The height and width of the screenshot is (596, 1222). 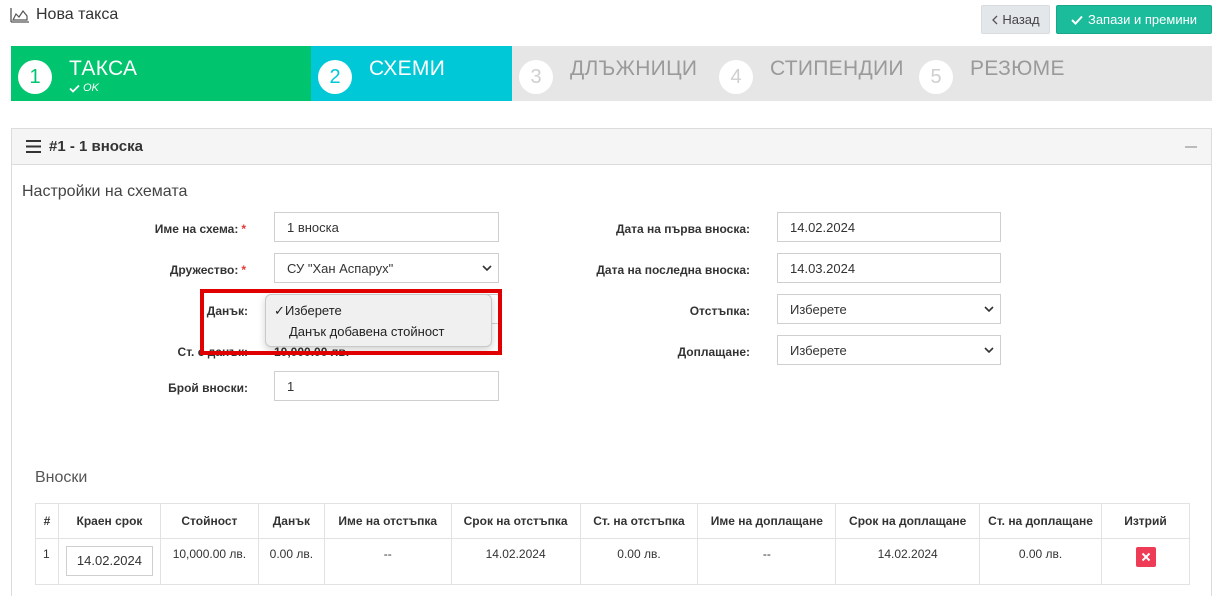 I want to click on step-status: OK, so click(x=84, y=88).